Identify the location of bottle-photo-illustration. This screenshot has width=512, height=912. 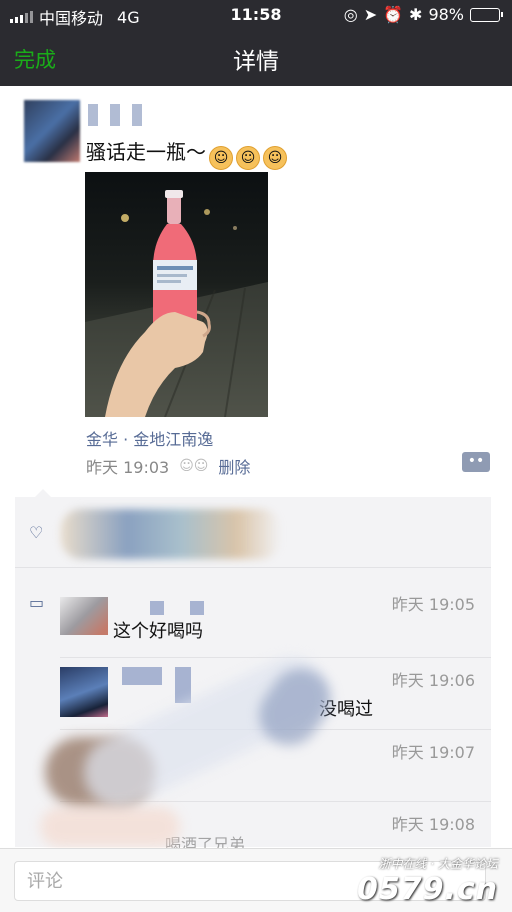
(176, 303).